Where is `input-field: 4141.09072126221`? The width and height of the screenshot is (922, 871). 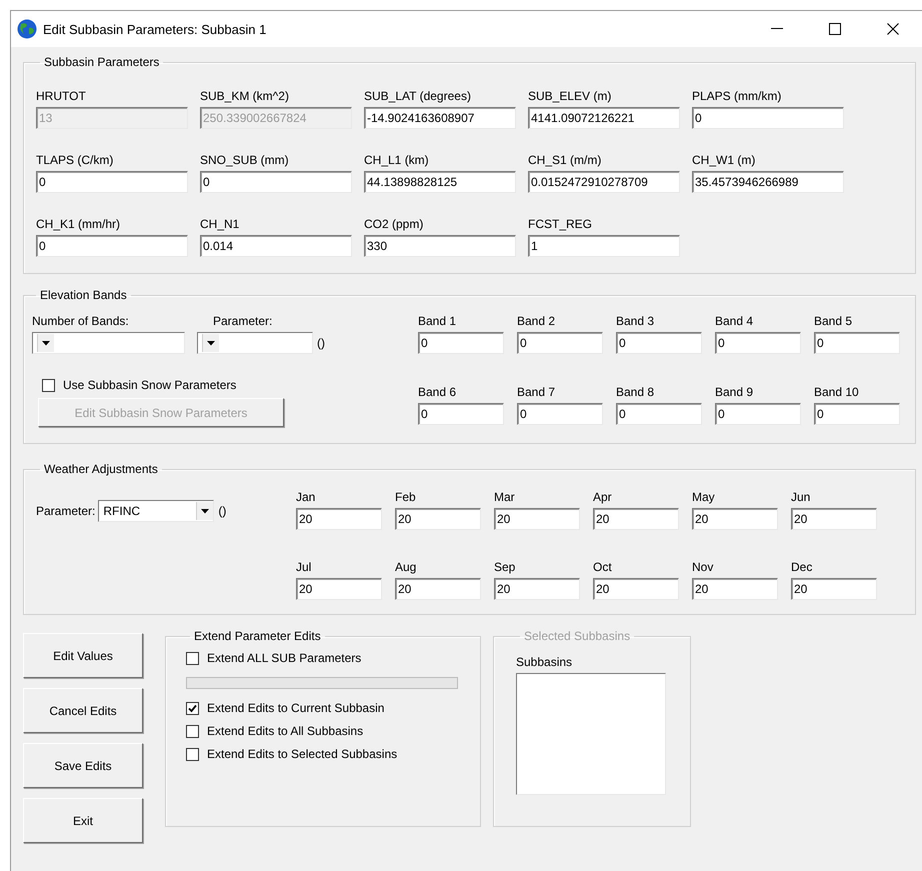 input-field: 4141.09072126221 is located at coordinates (604, 118).